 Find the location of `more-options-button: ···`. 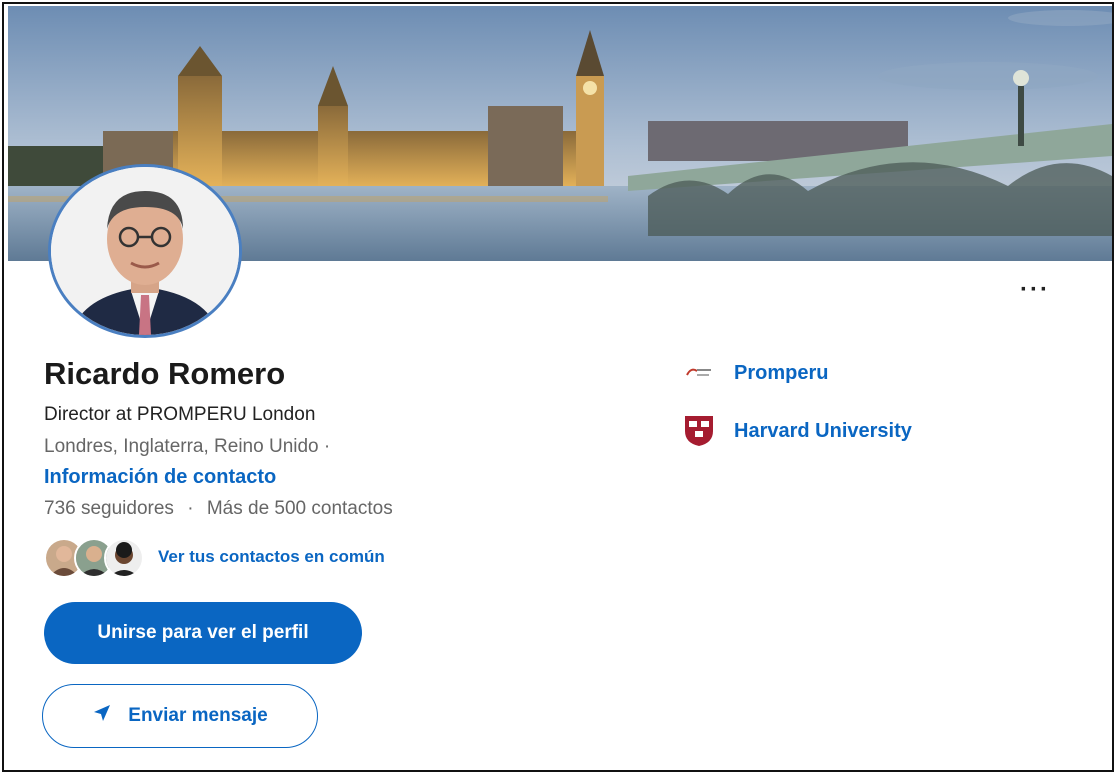

more-options-button: ··· is located at coordinates (1035, 290).